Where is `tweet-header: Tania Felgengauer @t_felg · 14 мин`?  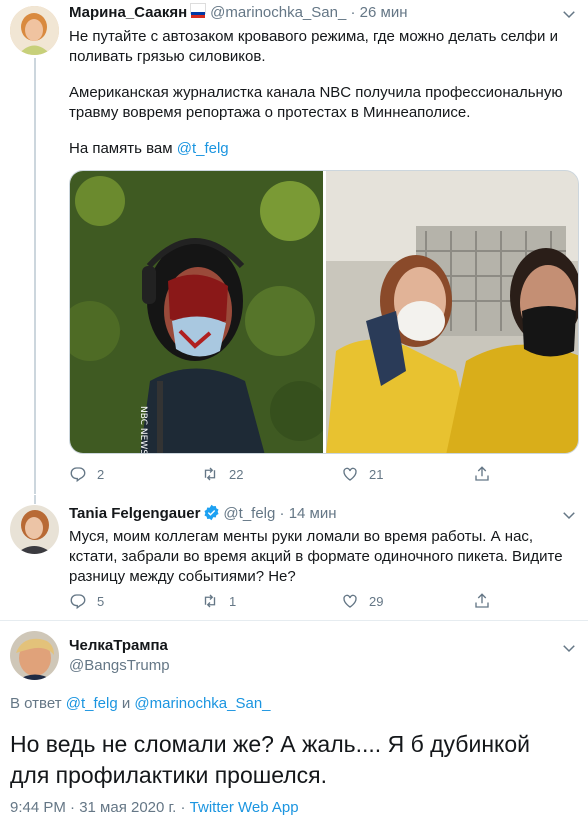
tweet-header: Tania Felgengauer @t_felg · 14 мин is located at coordinates (203, 514).